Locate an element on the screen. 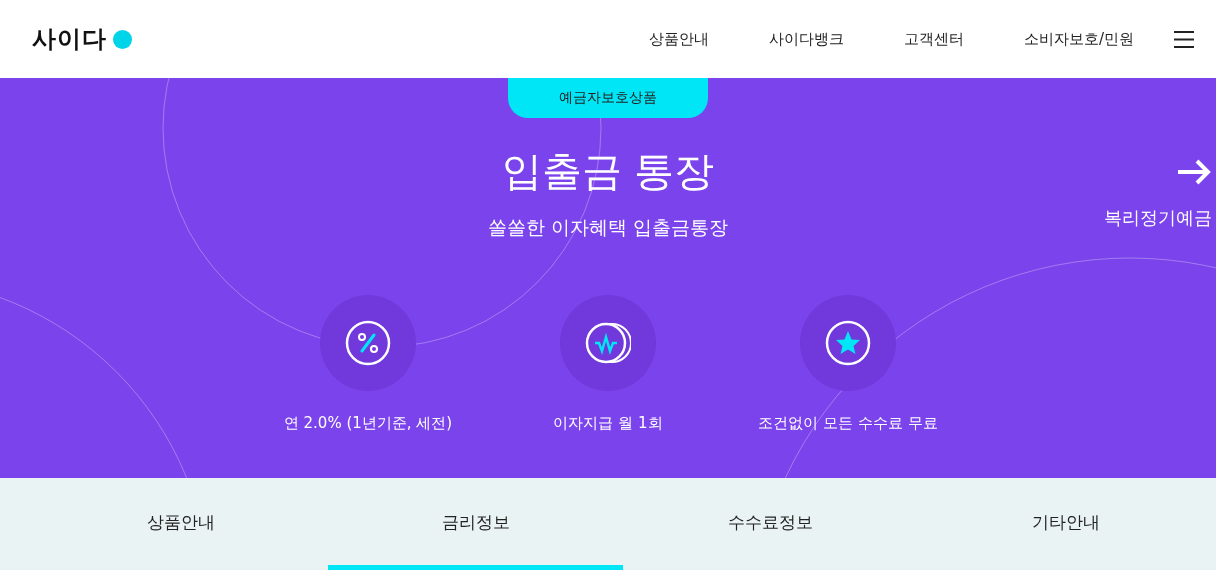 The width and height of the screenshot is (1216, 578). product-subtitle: 쏠쏠한 이자혜택 입출금통장 is located at coordinates (608, 227).